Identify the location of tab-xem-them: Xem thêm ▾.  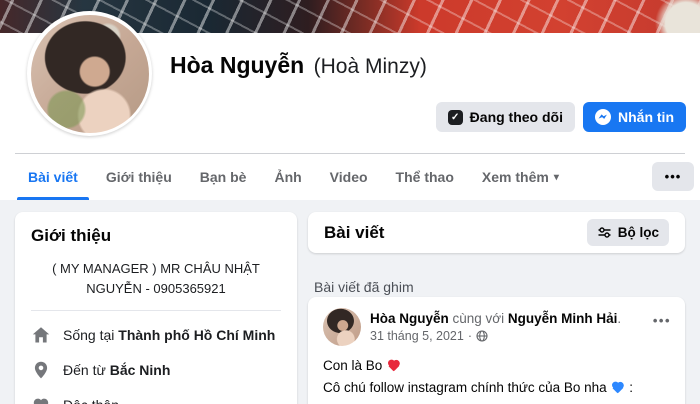
(520, 177).